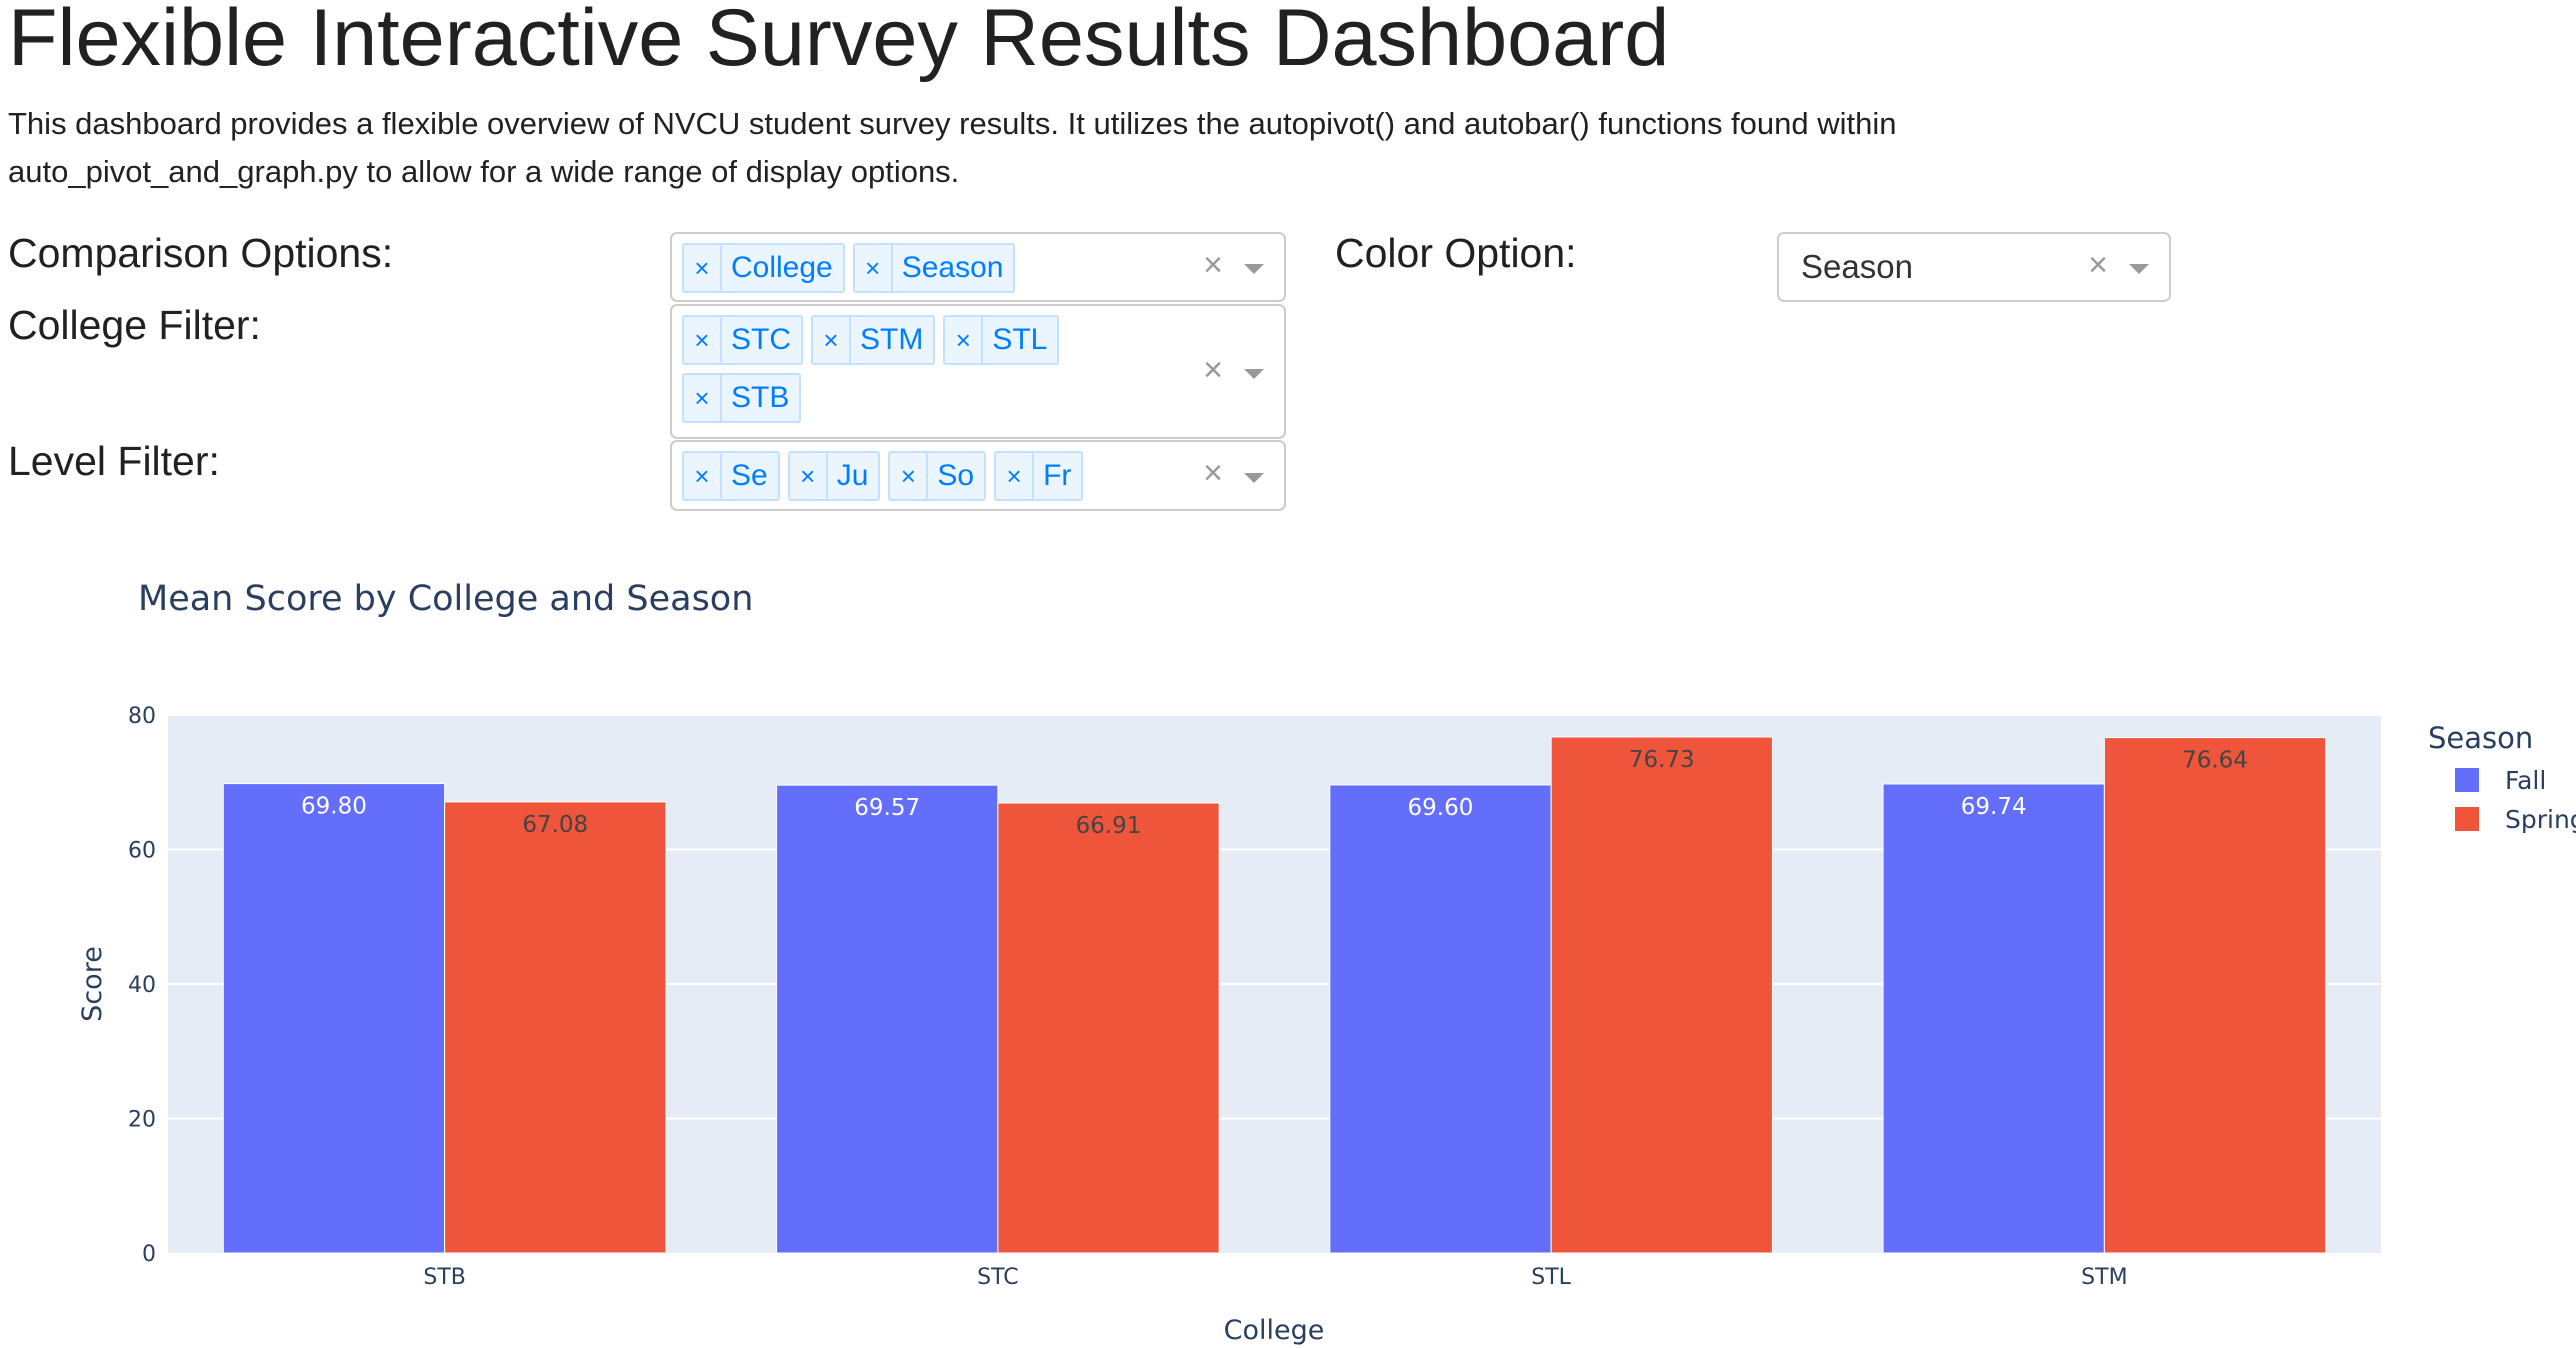 This screenshot has height=1348, width=2576. Describe the element at coordinates (134, 325) in the screenshot. I see `college-filter-label: College Filter:` at that location.